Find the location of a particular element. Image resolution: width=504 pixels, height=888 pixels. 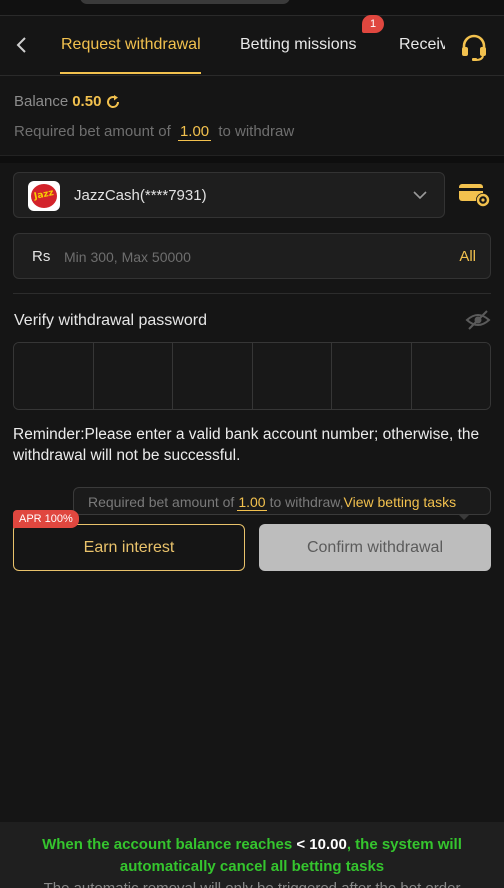

divider is located at coordinates (252, 293).